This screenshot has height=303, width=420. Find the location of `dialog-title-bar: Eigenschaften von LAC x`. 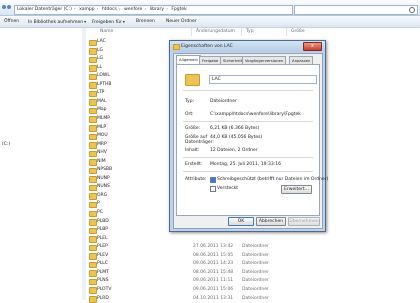

dialog-title-bar: Eigenschaften von LAC x is located at coordinates (247, 46).